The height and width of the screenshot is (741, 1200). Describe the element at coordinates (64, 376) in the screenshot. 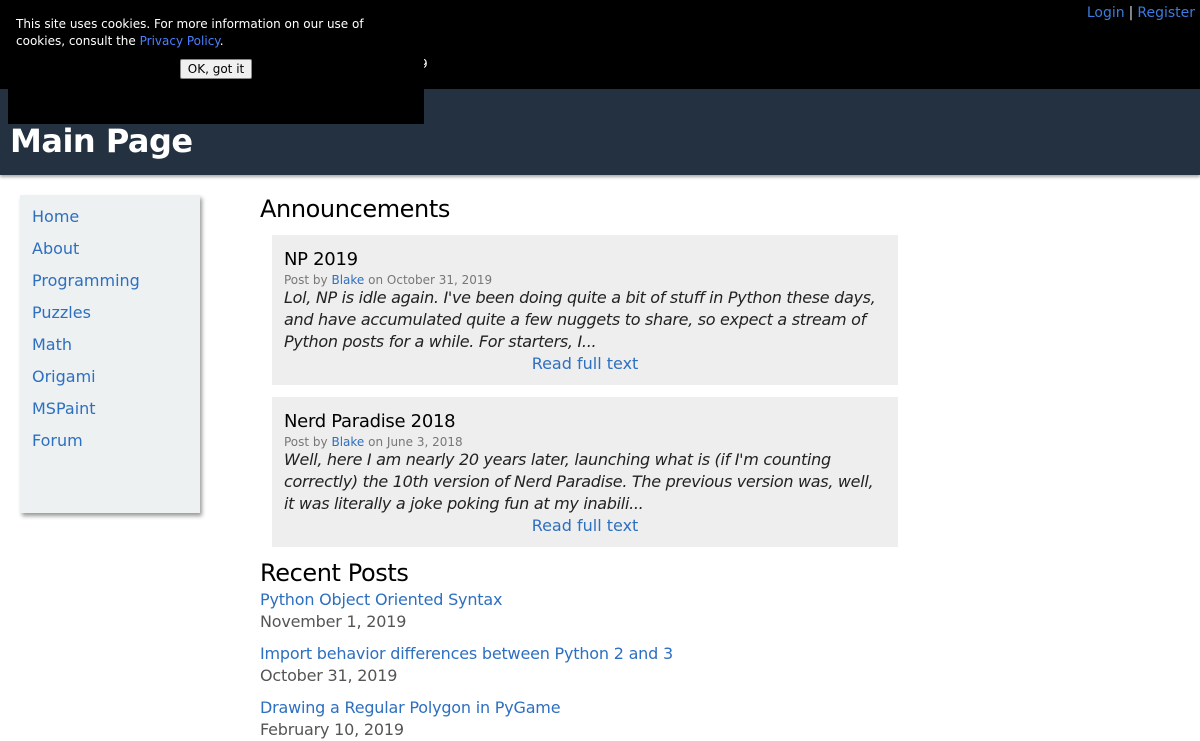

I see `sidebar-link-origami: Origami` at that location.